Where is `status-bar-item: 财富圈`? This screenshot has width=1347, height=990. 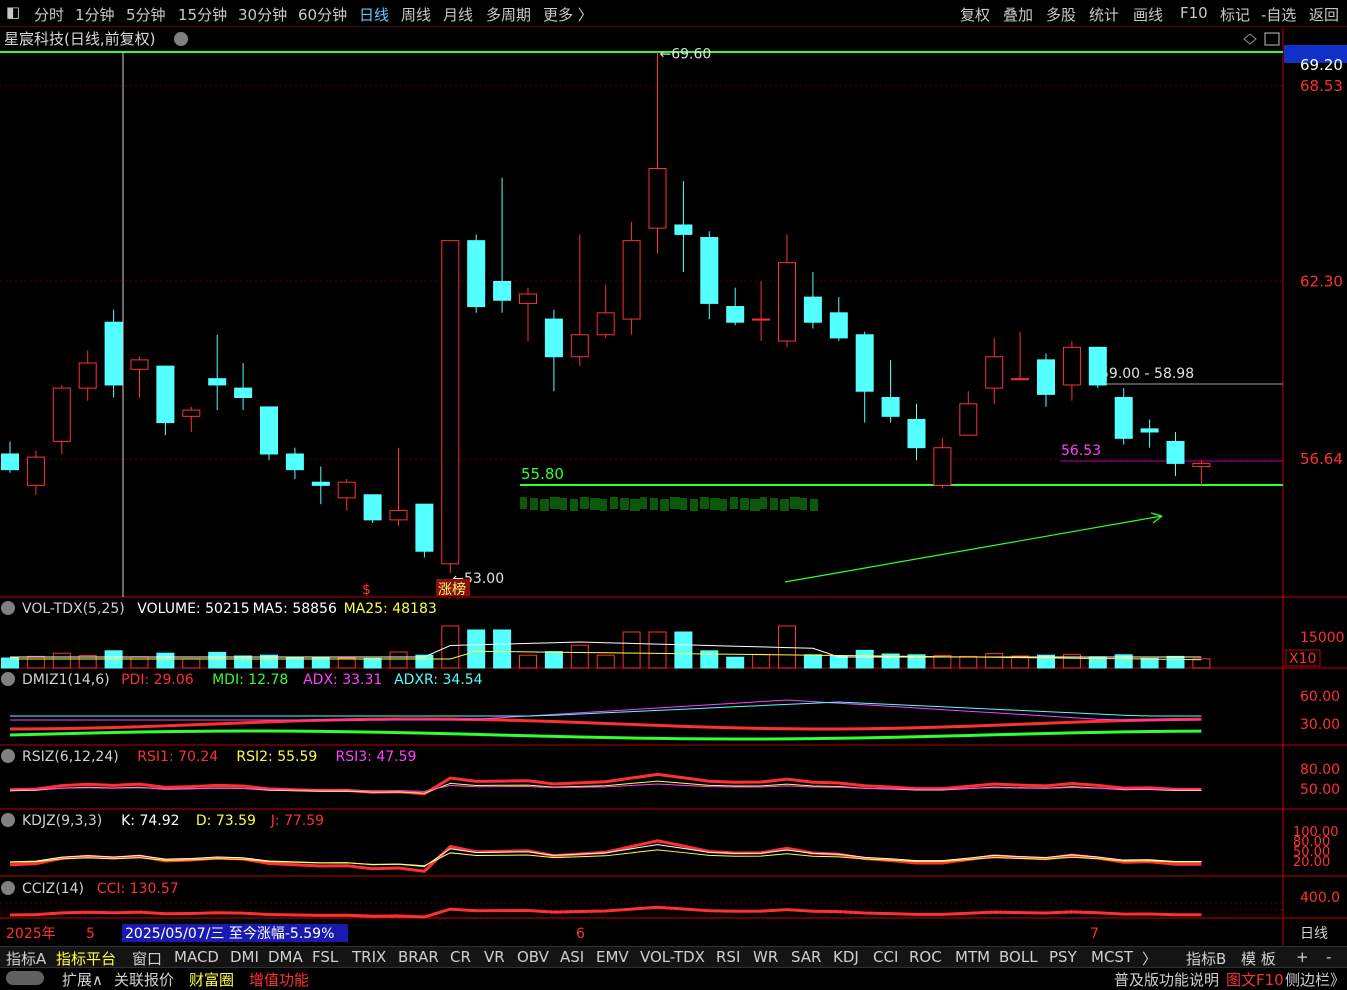
status-bar-item: 财富圈 is located at coordinates (211, 979).